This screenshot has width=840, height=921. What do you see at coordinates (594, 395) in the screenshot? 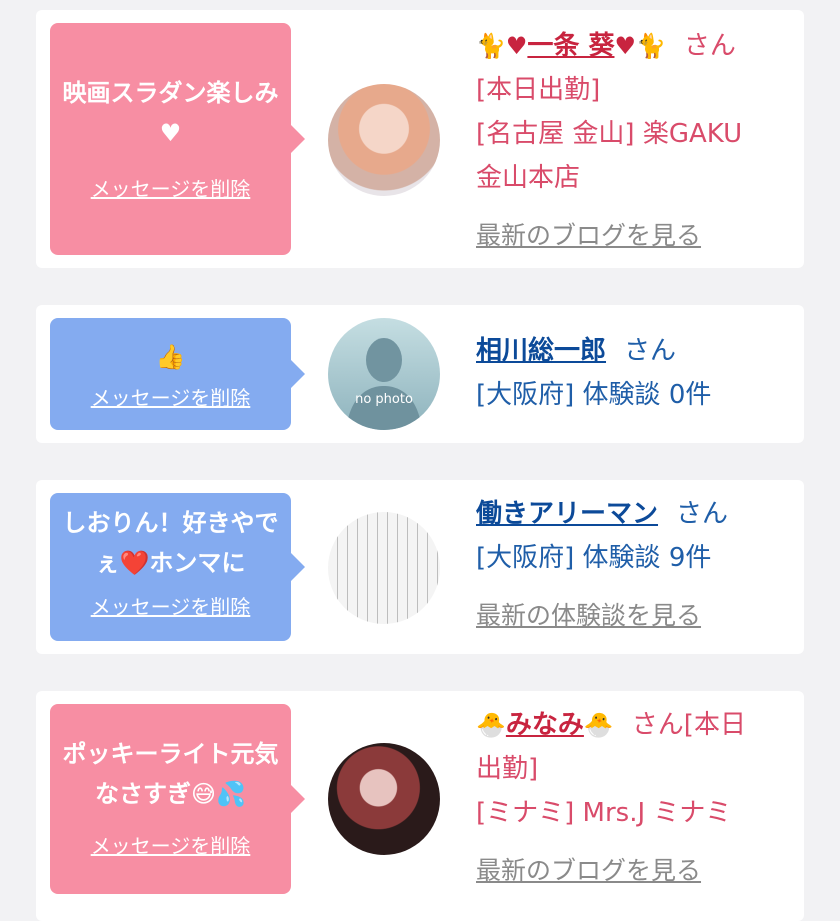
I see `review-count-line: [大阪府] 体験談 0件` at bounding box center [594, 395].